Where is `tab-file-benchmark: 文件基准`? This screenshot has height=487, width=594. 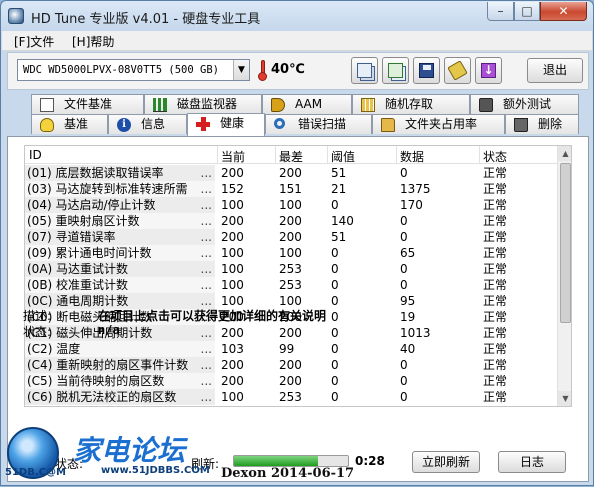
tab-file-benchmark: 文件基准 is located at coordinates (87, 104).